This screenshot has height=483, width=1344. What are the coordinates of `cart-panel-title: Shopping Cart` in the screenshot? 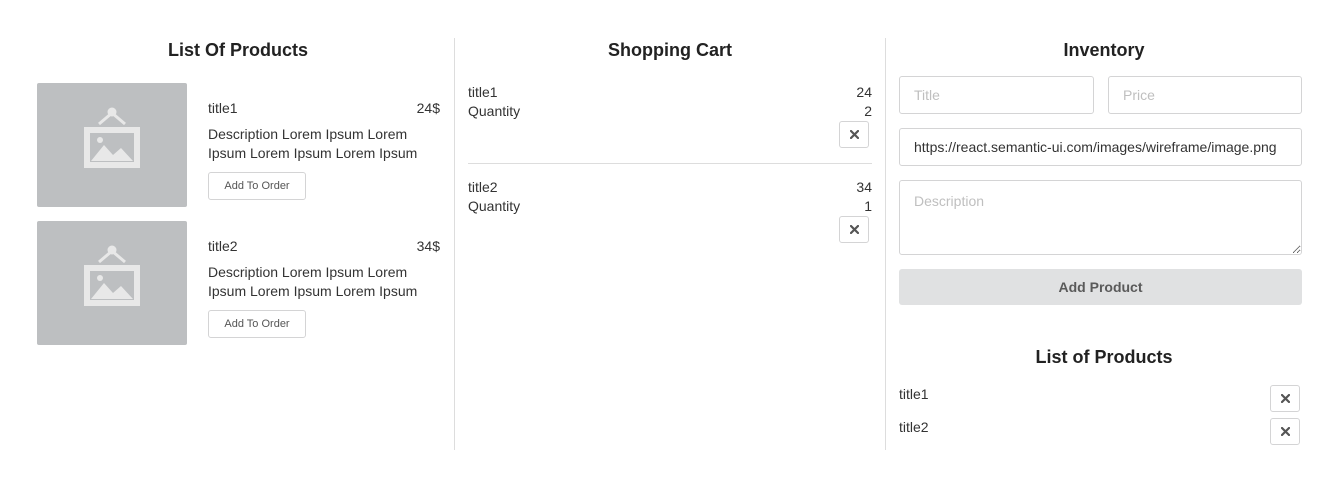 It's located at (670, 50).